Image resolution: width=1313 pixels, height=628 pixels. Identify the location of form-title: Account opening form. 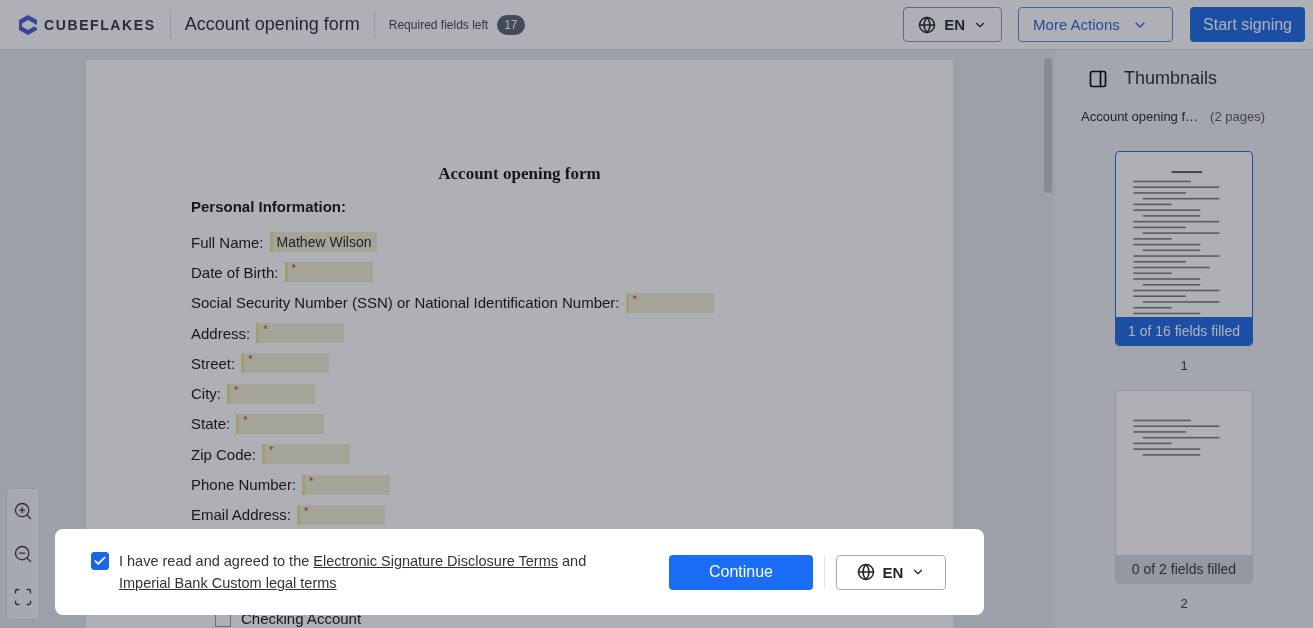
(519, 174).